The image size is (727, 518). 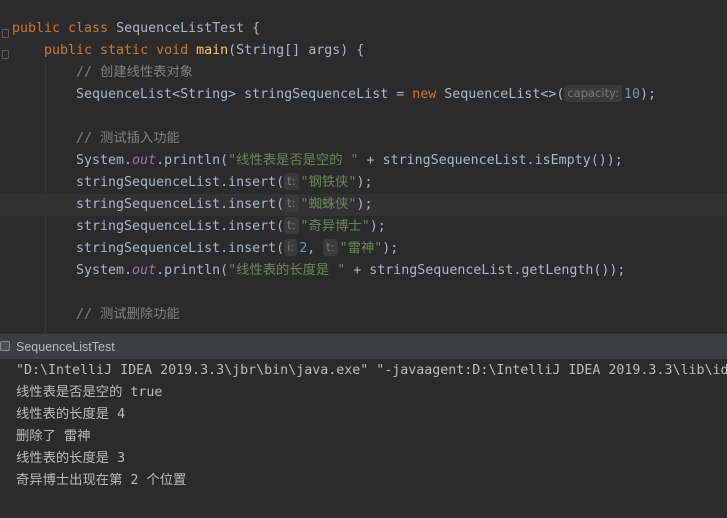 What do you see at coordinates (328, 204) in the screenshot?
I see `string-literal: "蜘蛛侠"` at bounding box center [328, 204].